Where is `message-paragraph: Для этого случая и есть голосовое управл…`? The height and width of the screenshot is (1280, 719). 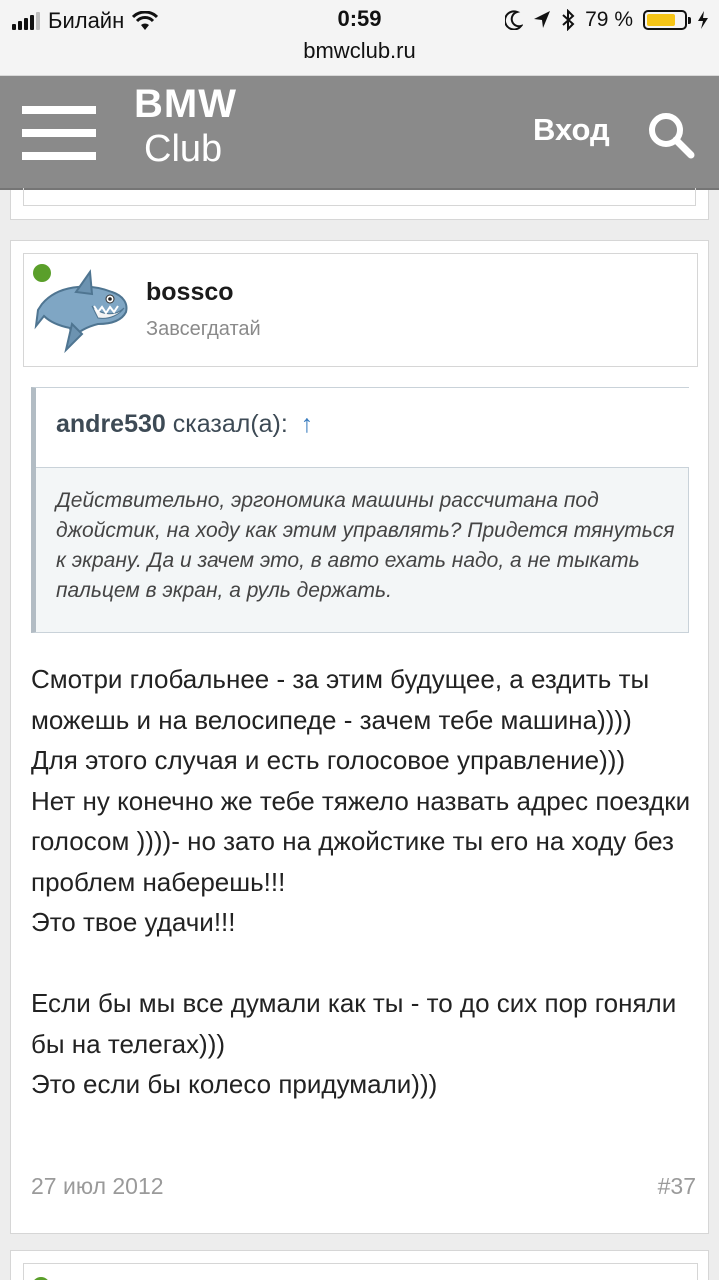
message-paragraph: Для этого случая и есть голосовое управл… is located at coordinates (328, 760).